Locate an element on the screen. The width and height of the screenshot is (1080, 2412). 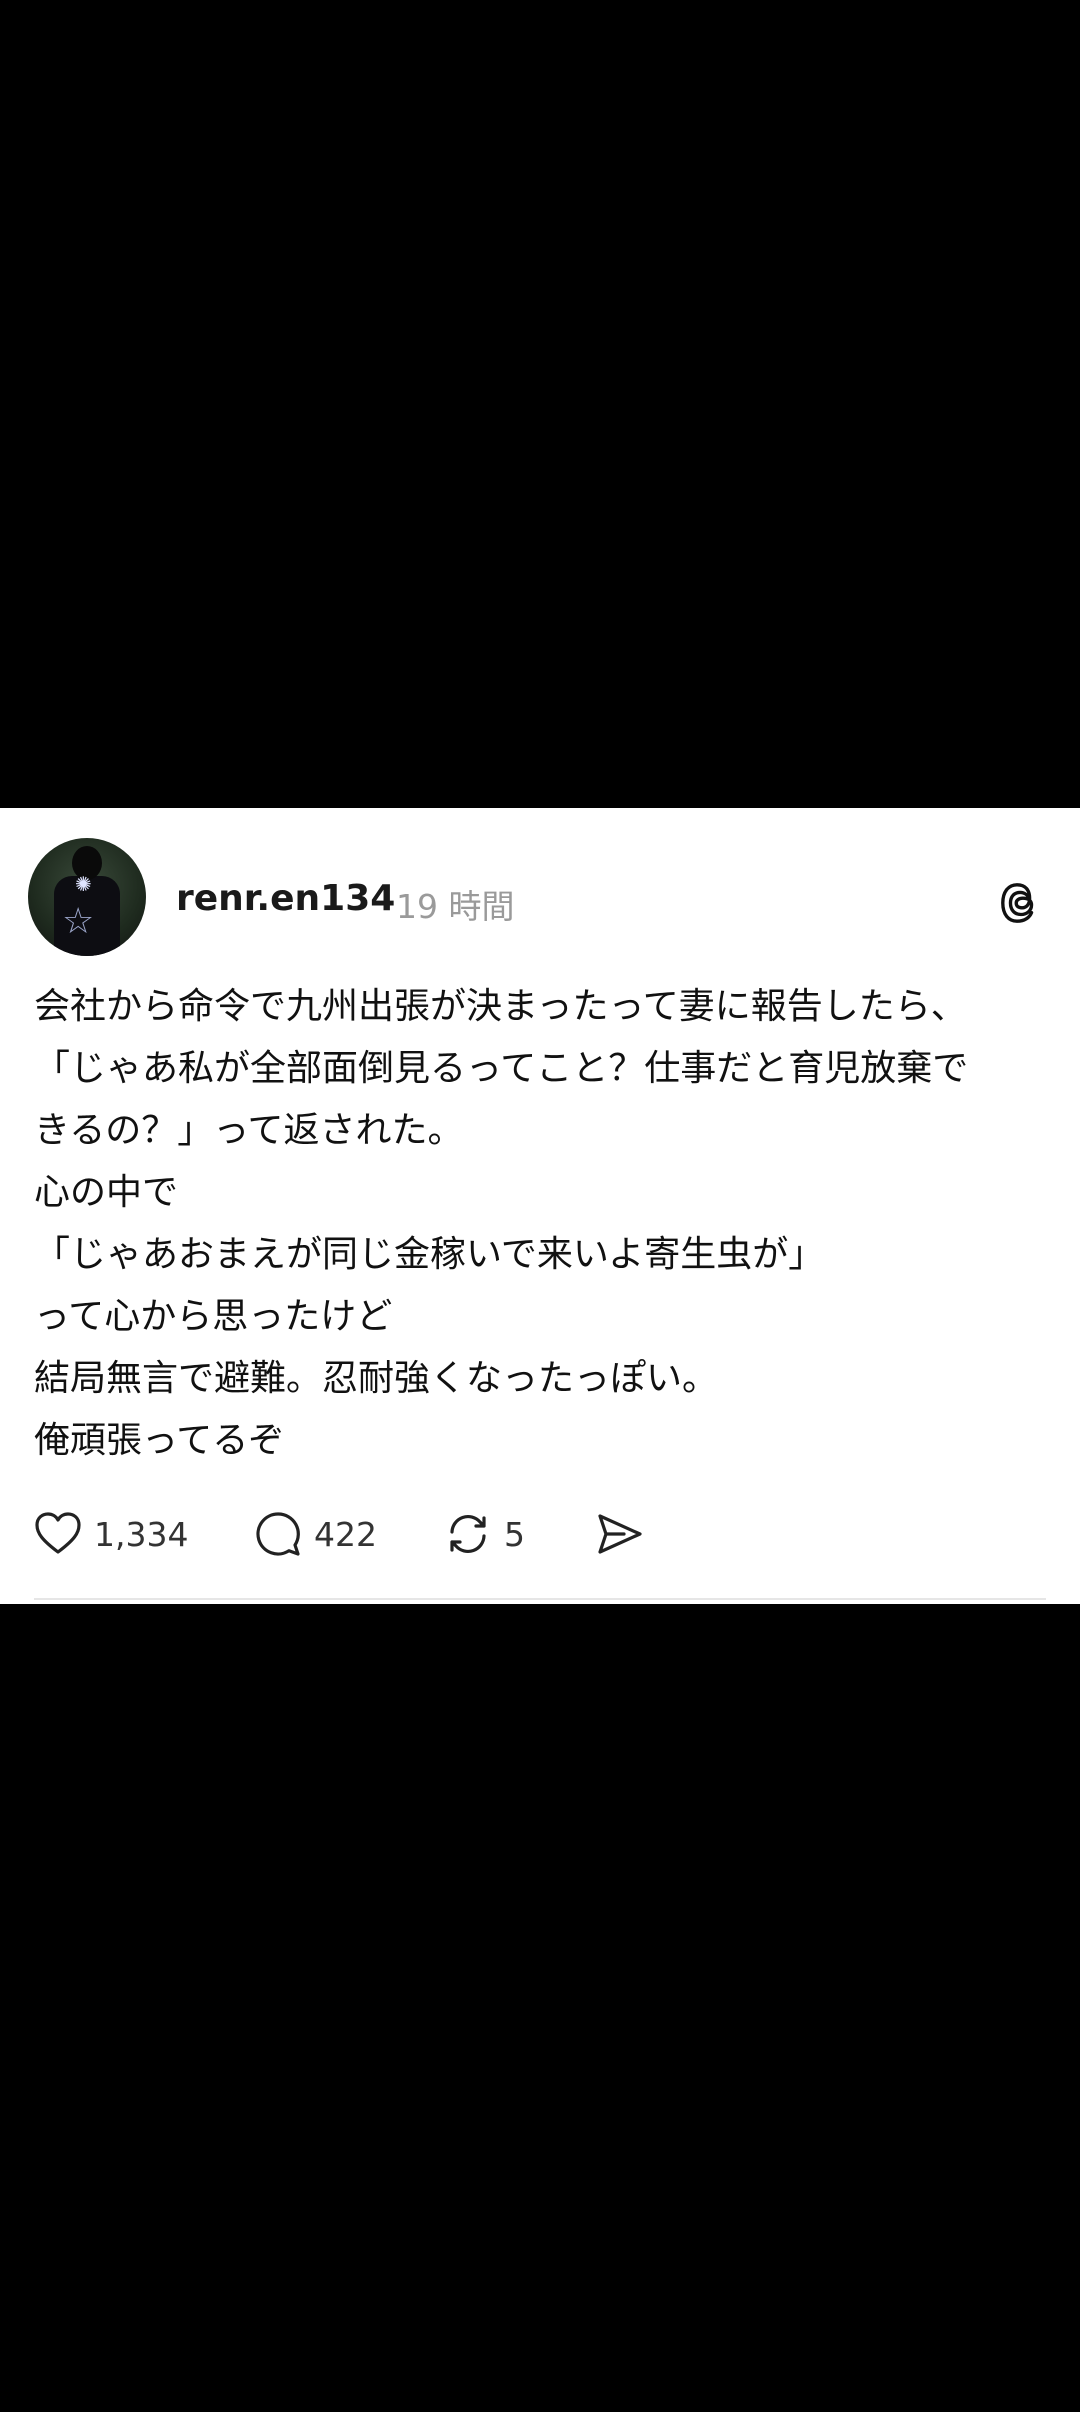
post-line: 心の中で is located at coordinates (106, 1192).